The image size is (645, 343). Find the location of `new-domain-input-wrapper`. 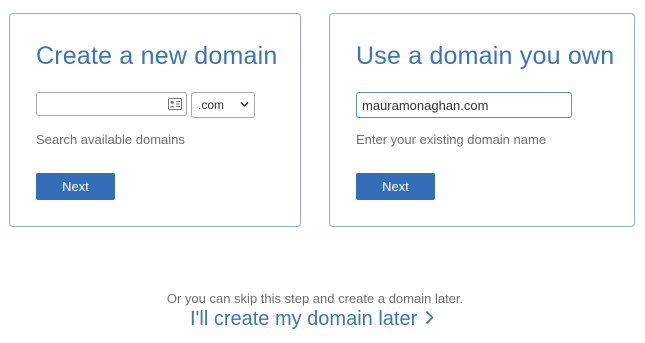

new-domain-input-wrapper is located at coordinates (111, 104).